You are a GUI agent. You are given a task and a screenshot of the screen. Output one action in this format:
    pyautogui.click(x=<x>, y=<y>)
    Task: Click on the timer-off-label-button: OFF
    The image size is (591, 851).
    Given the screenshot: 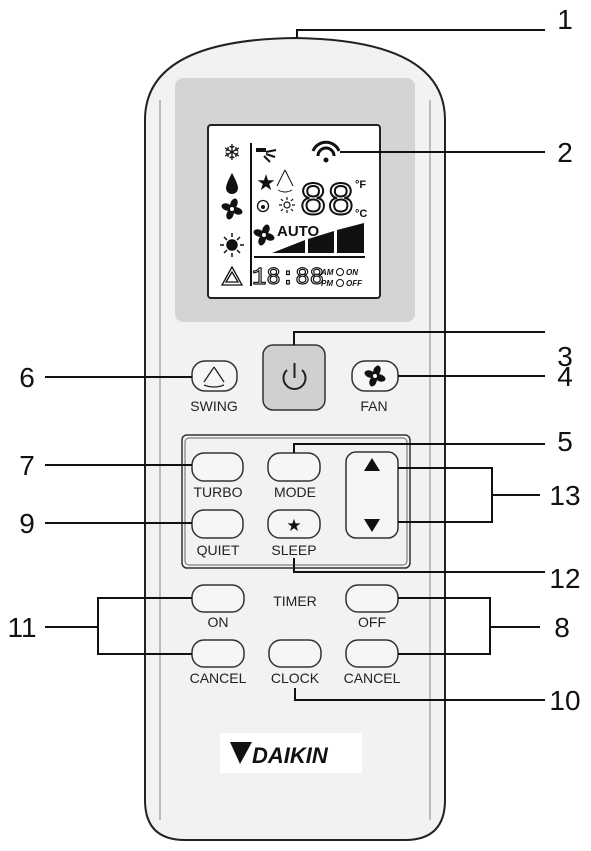 What is the action you would take?
    pyautogui.click(x=372, y=622)
    